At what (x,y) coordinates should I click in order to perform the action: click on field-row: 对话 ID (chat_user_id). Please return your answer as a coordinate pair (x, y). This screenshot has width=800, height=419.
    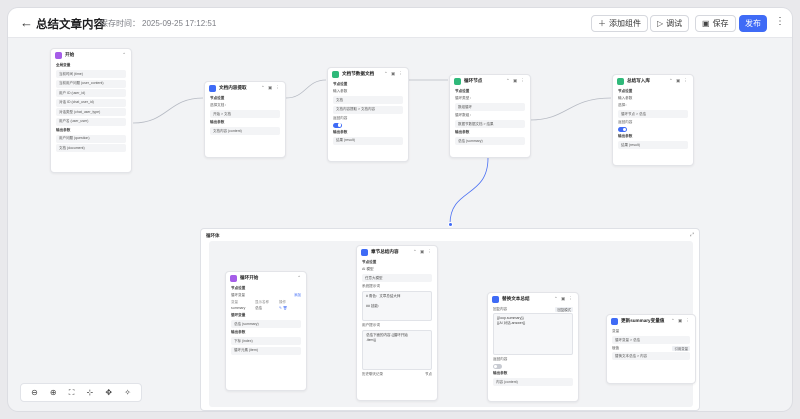
    Looking at the image, I should click on (91, 102).